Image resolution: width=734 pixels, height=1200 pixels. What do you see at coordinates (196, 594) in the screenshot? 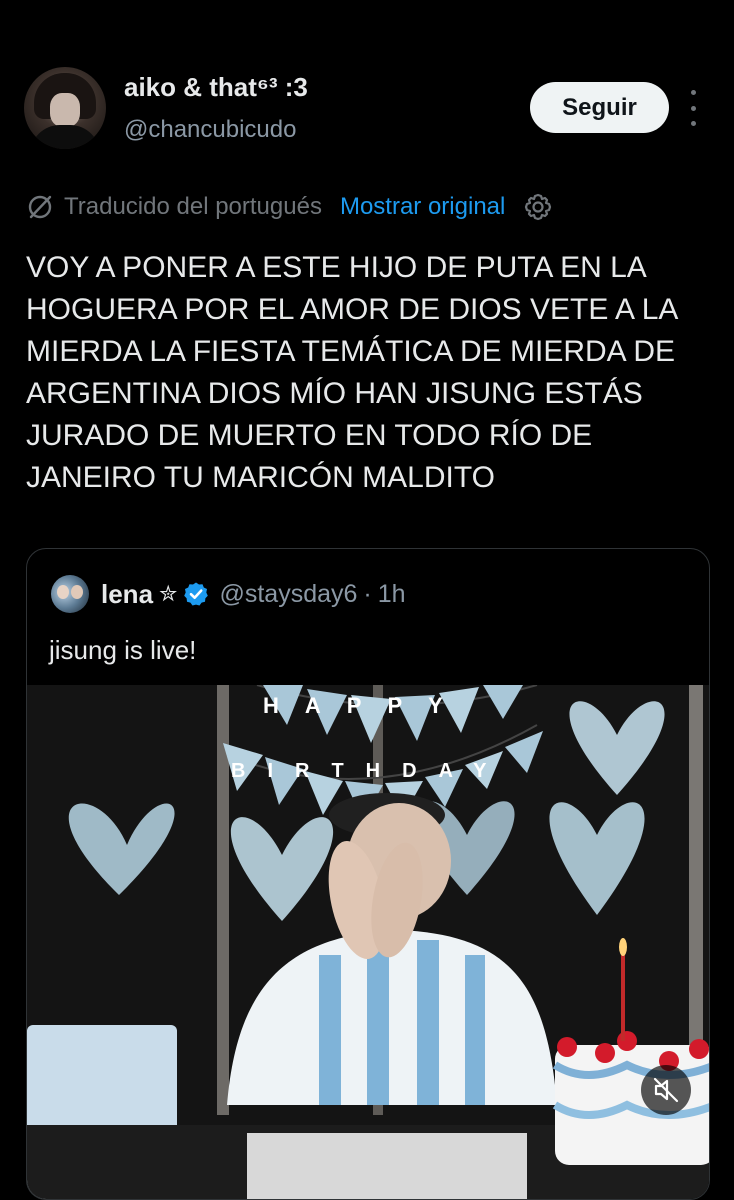
I see `verified-badge-icon` at bounding box center [196, 594].